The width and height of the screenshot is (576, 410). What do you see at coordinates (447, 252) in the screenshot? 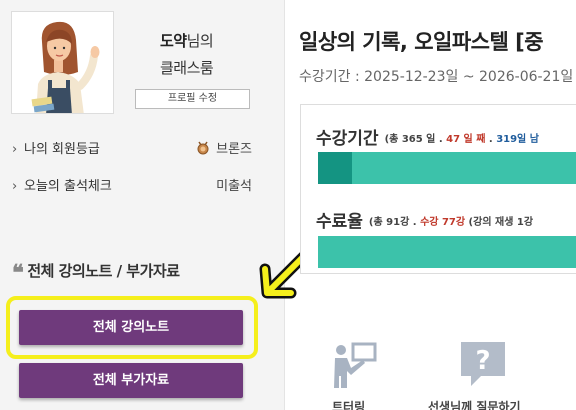
I see `completion-progress-bar` at bounding box center [447, 252].